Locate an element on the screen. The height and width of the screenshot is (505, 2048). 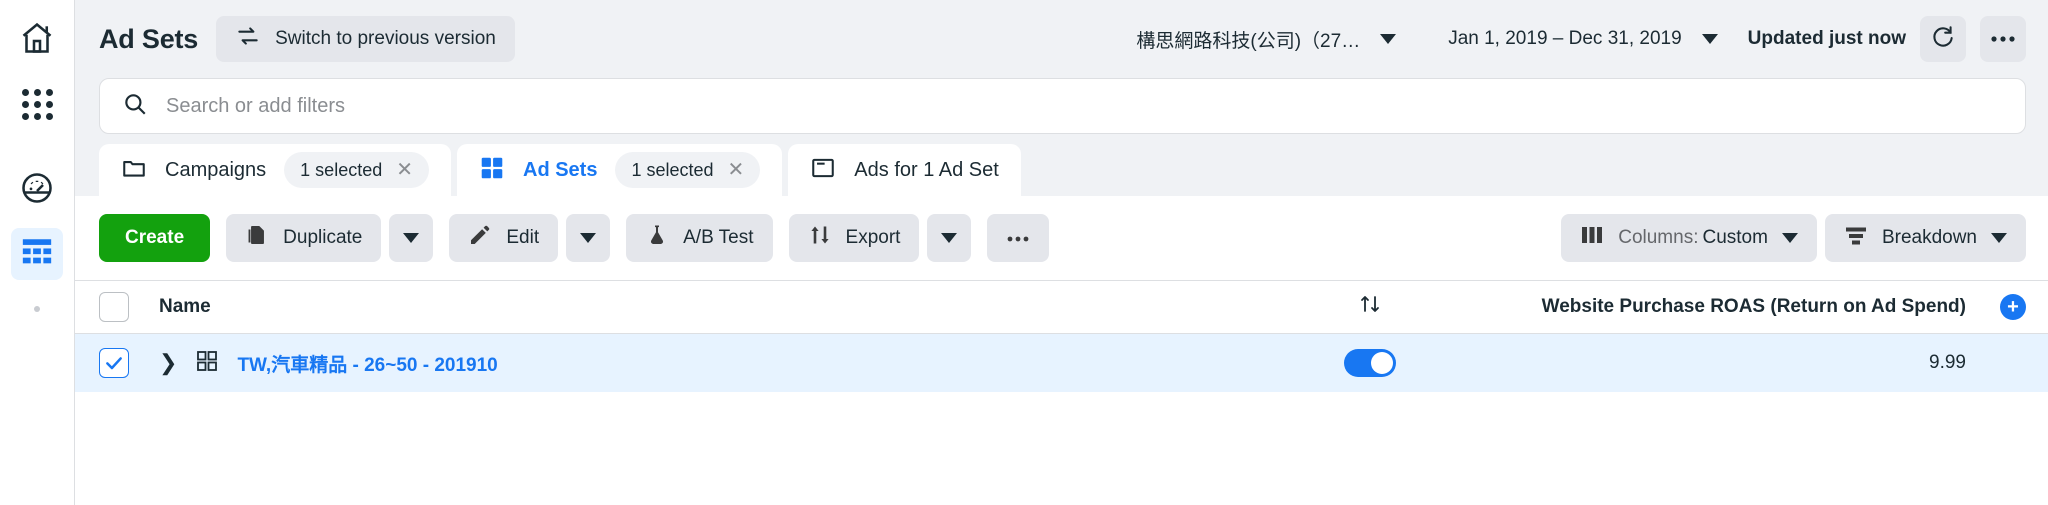
window-icon is located at coordinates (823, 170).